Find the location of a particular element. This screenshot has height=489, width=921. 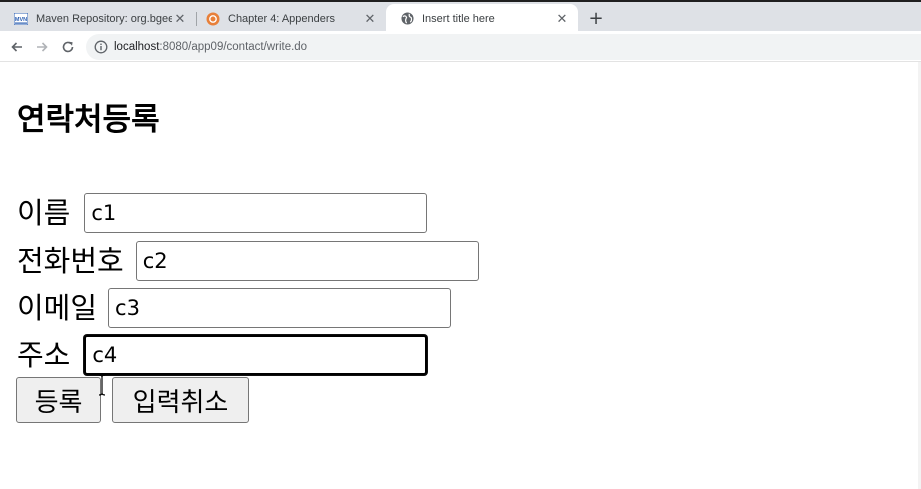

name-row: 이름 is located at coordinates (222, 213).